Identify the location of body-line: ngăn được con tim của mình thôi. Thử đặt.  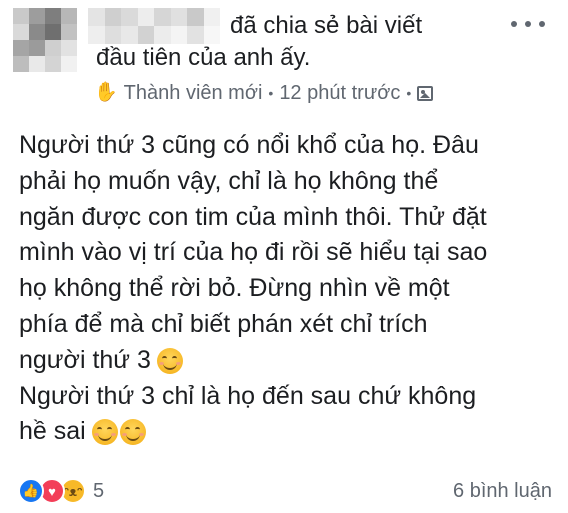
(253, 216).